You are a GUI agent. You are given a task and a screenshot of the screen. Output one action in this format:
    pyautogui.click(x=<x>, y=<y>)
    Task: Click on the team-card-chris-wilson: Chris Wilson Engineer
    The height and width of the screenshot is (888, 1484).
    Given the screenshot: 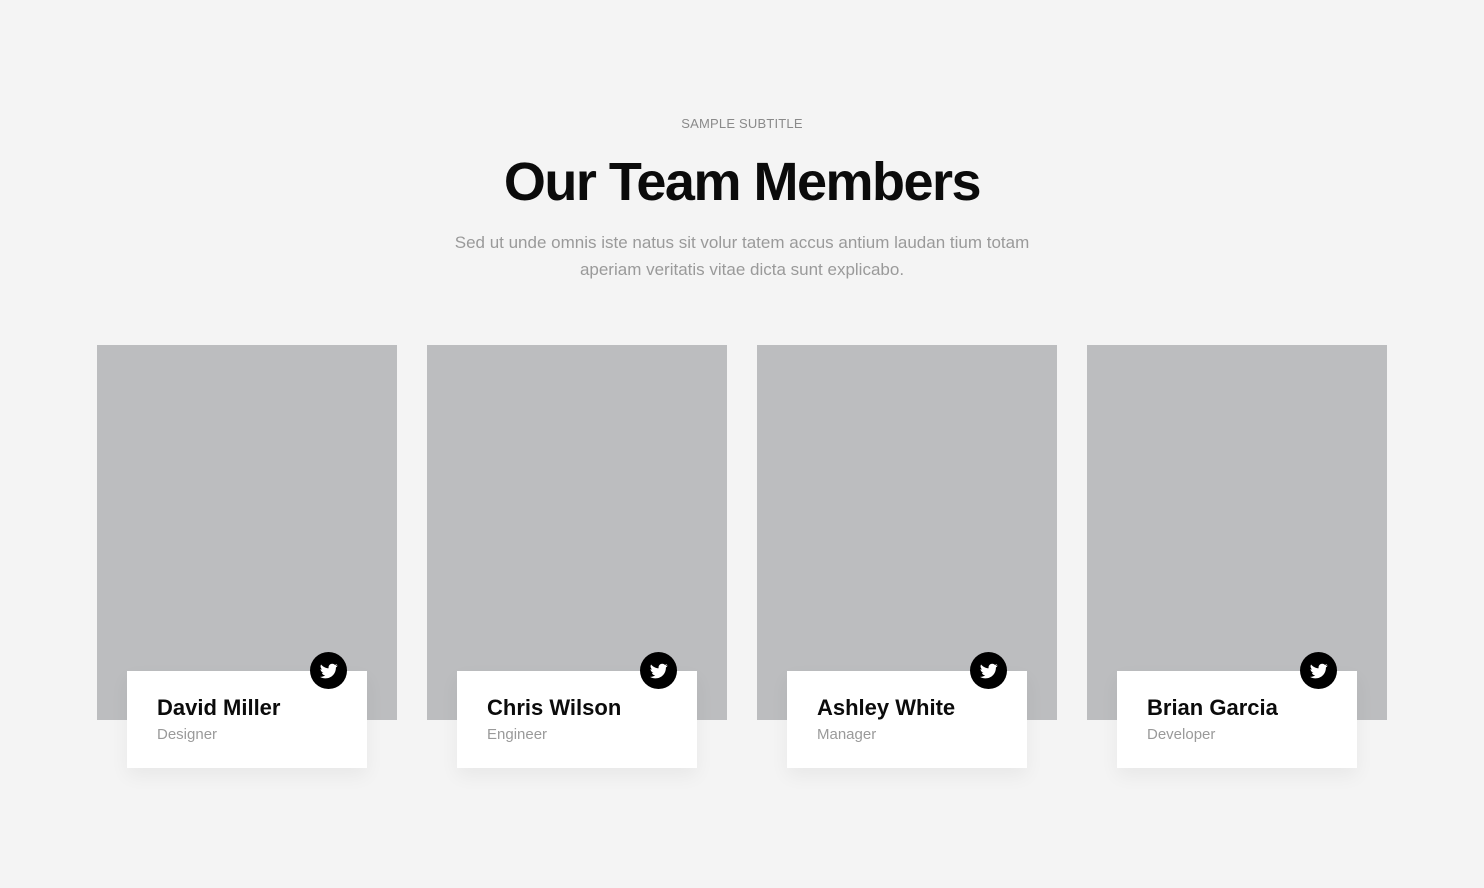 What is the action you would take?
    pyautogui.click(x=577, y=560)
    